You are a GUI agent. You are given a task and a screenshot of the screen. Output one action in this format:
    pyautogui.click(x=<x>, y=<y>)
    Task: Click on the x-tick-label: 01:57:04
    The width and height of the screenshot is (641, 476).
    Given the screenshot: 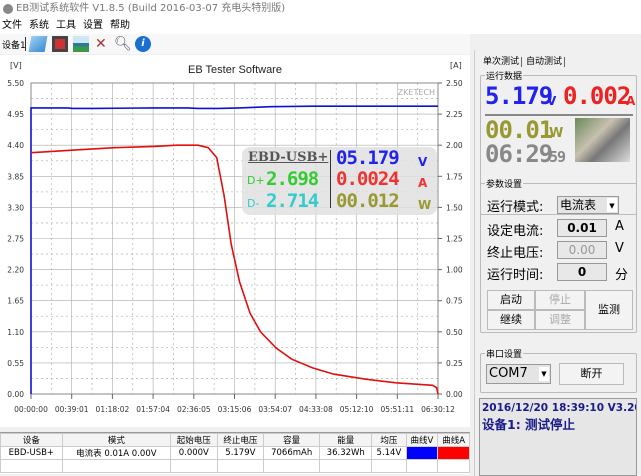 What is the action you would take?
    pyautogui.click(x=153, y=409)
    